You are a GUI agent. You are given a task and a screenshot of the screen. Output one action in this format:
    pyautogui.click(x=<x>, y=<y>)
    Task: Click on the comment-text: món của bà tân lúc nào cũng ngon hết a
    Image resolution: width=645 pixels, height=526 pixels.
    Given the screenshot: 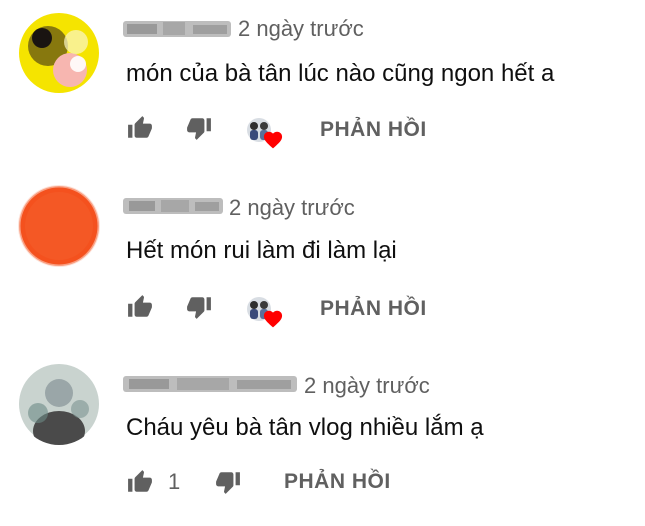 What is the action you would take?
    pyautogui.click(x=340, y=73)
    